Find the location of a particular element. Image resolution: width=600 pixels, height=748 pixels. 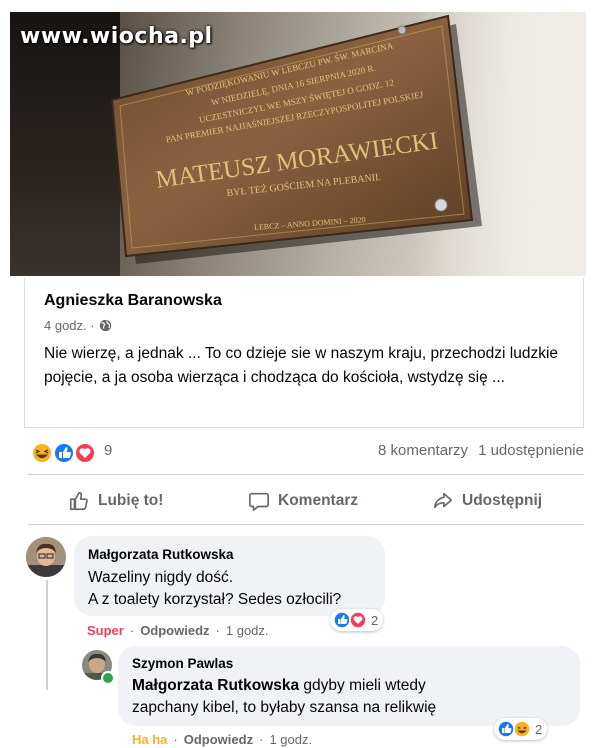

thread-line is located at coordinates (47, 635).